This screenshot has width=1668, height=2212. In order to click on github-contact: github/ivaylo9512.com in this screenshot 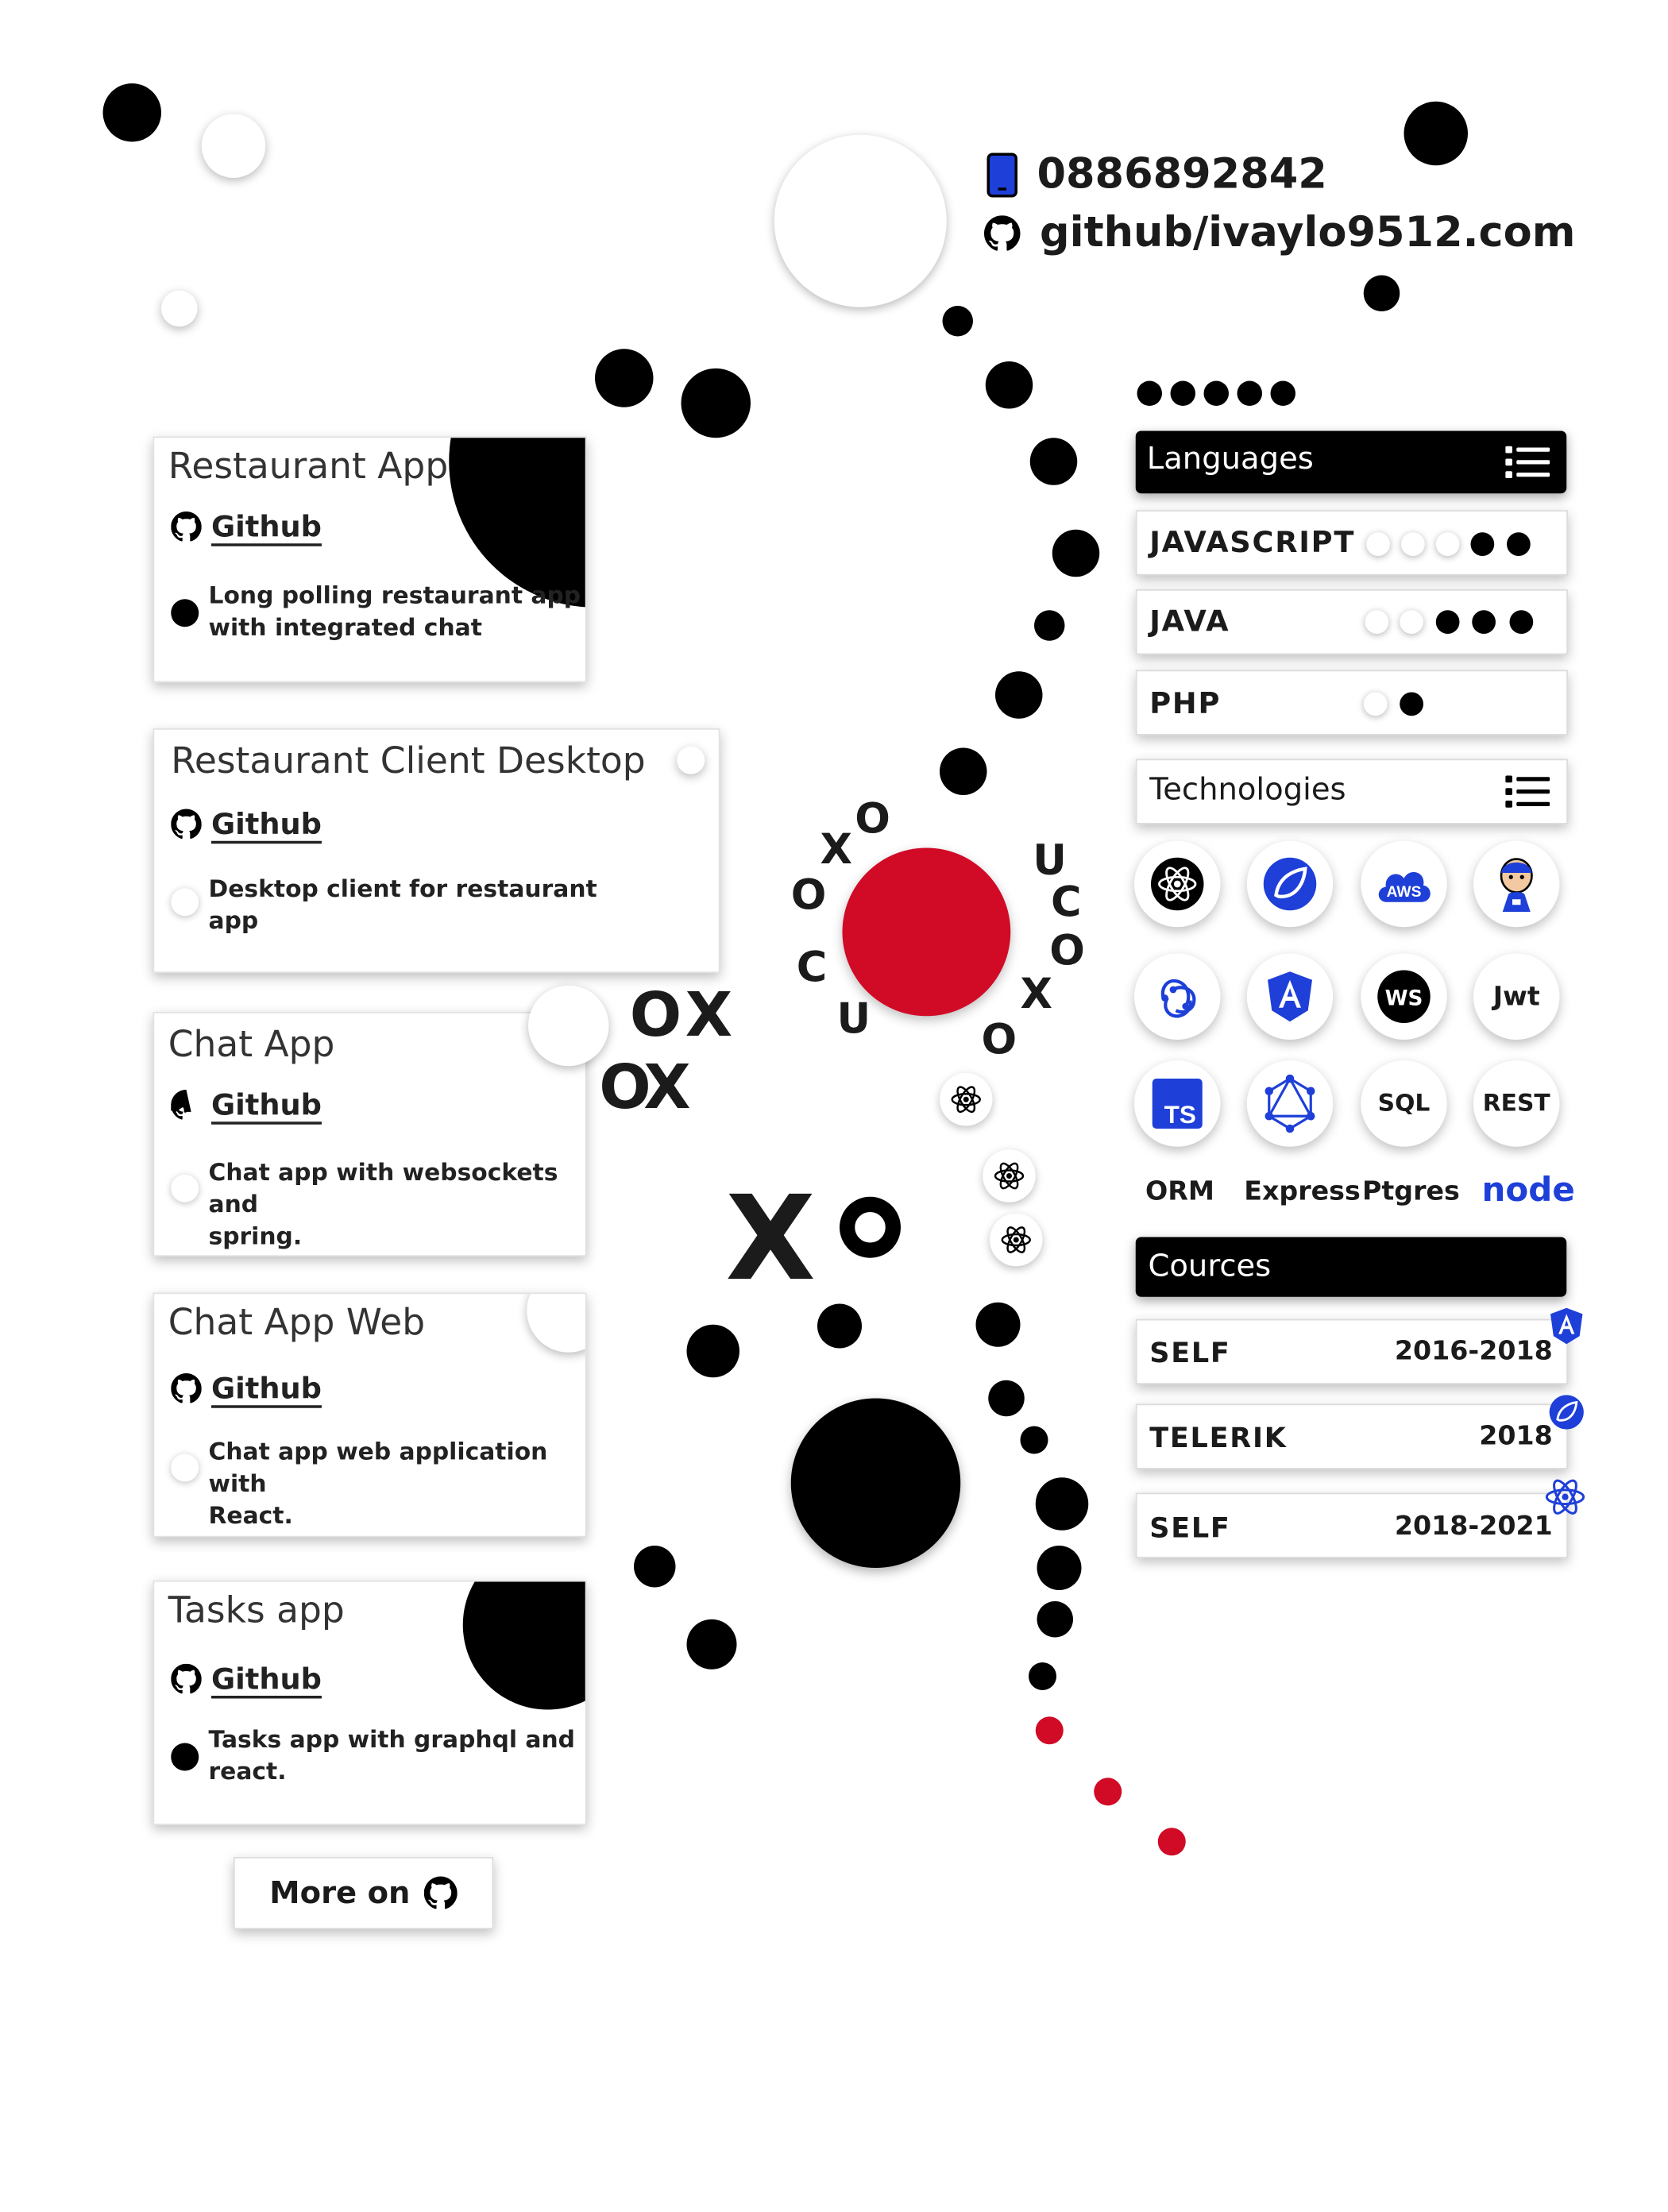, I will do `click(1279, 233)`.